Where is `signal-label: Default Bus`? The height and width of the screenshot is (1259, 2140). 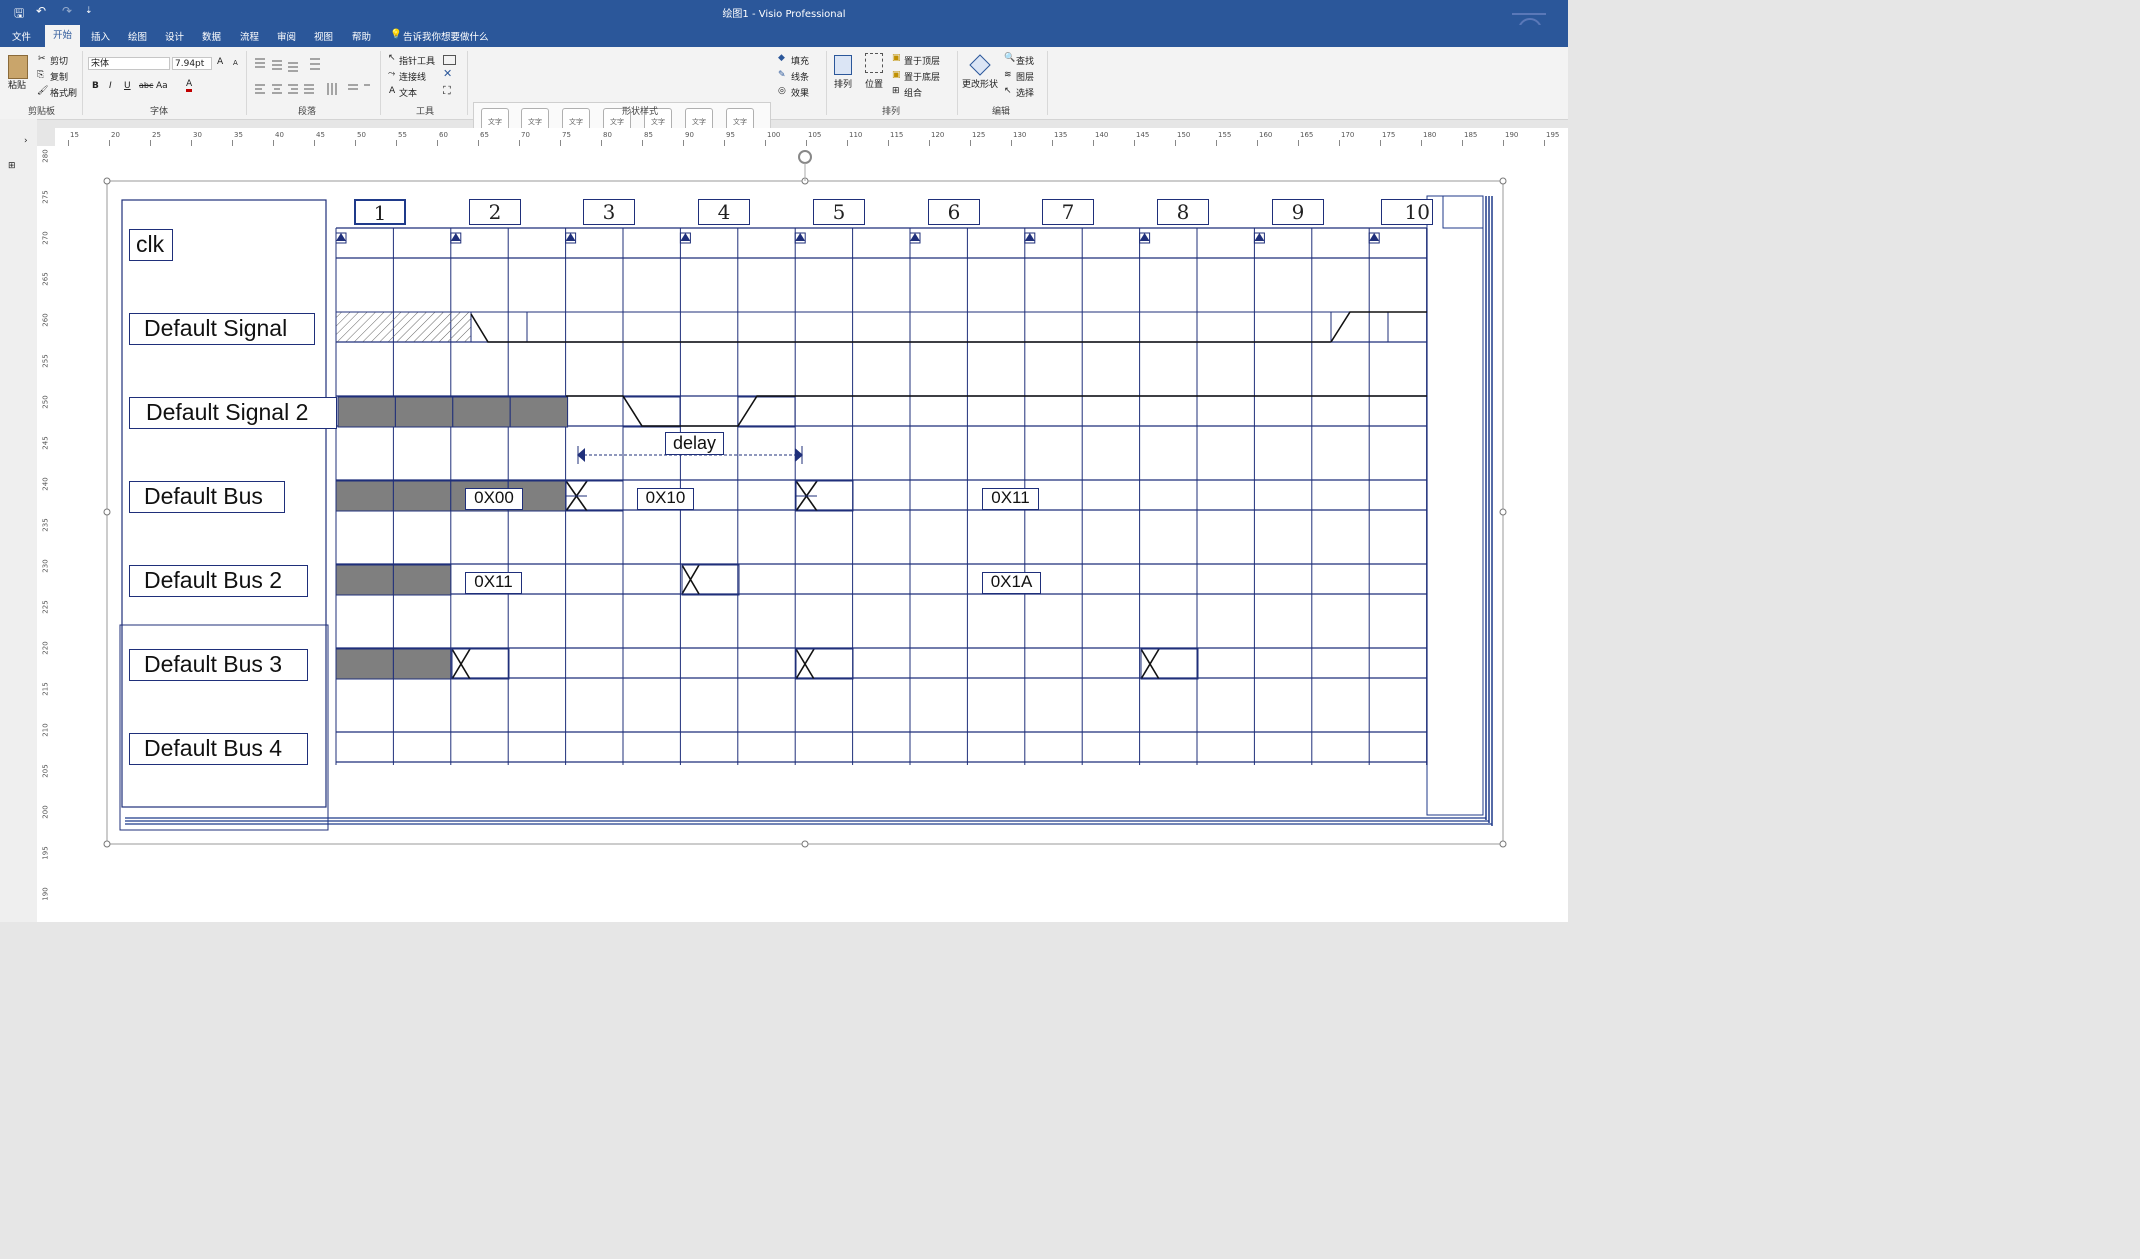
signal-label: Default Bus is located at coordinates (207, 497).